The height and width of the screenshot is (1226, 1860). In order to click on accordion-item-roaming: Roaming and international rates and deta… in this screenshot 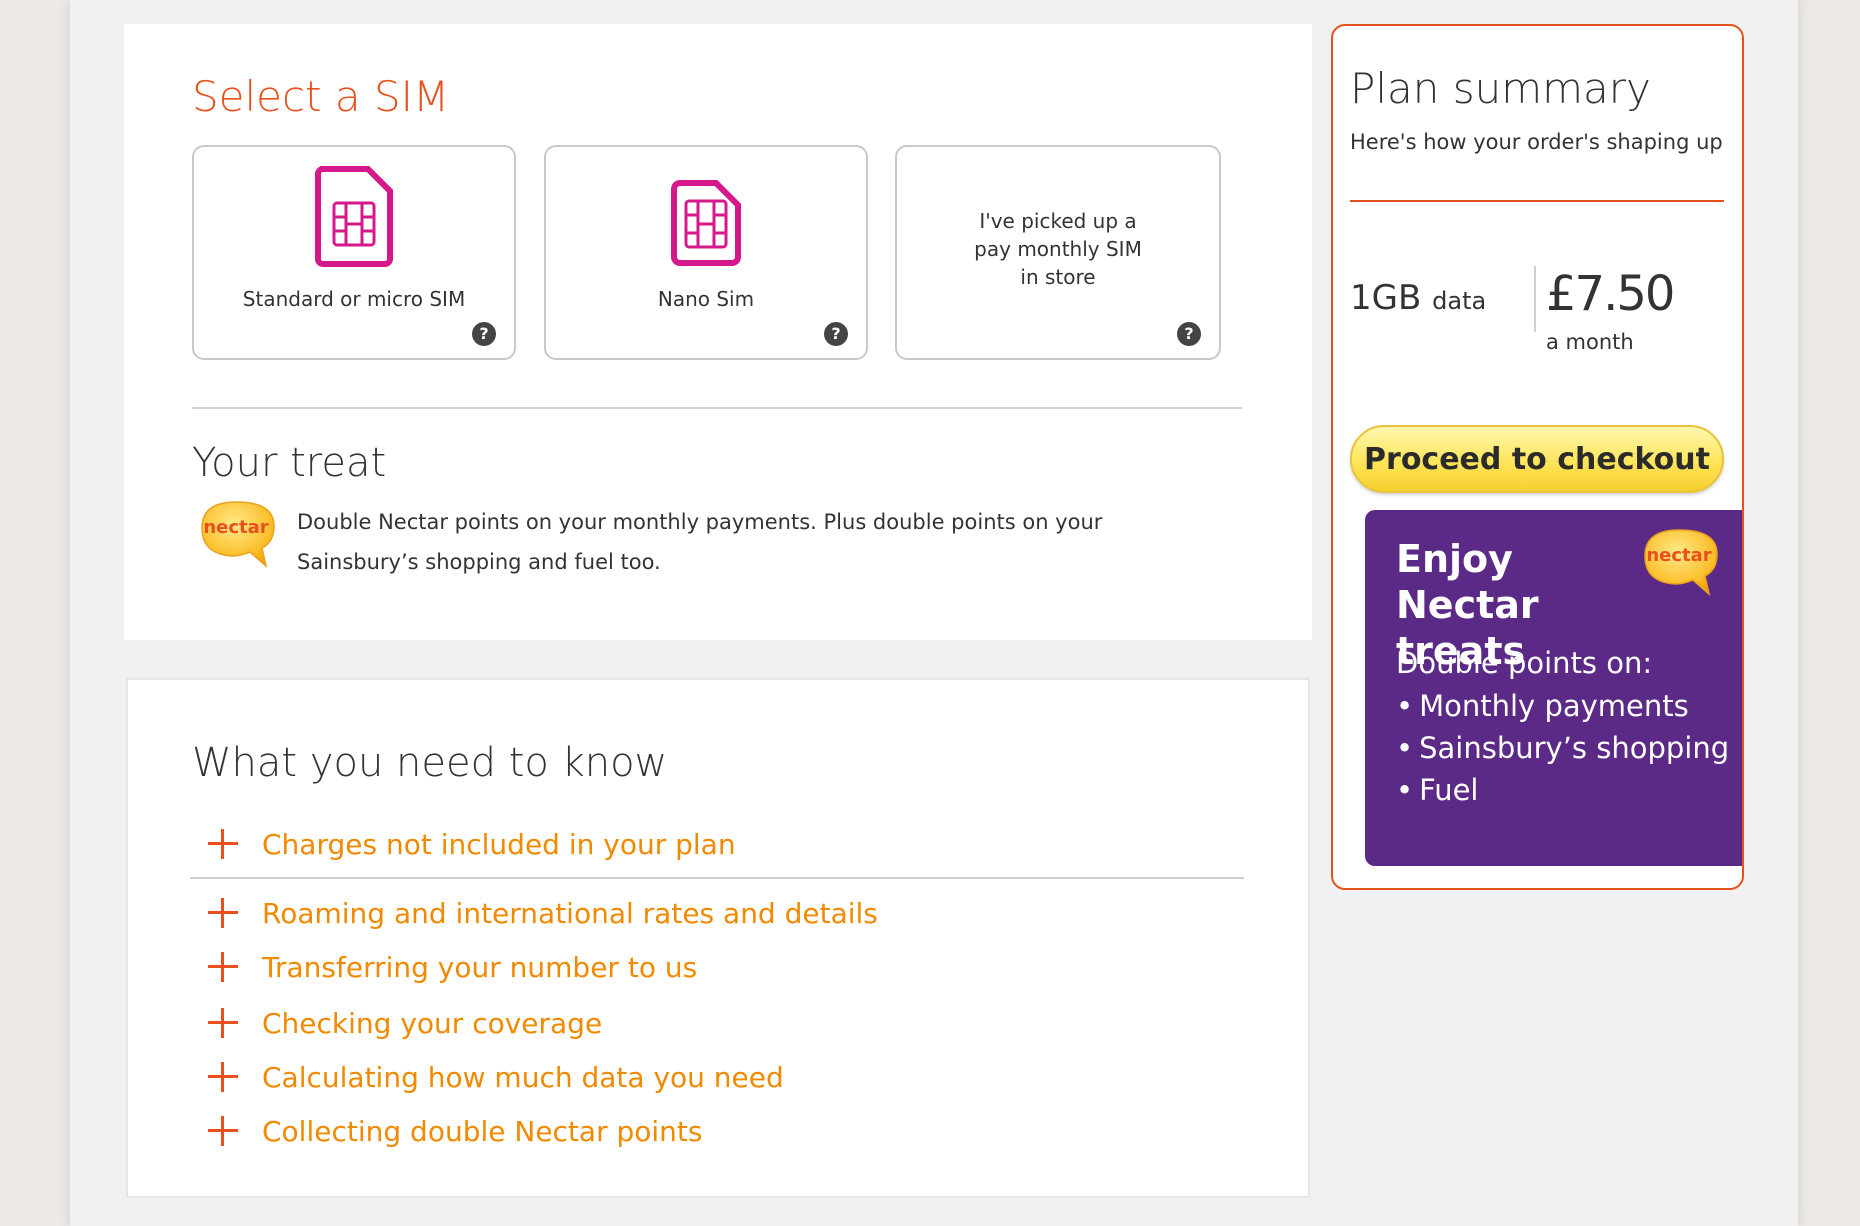, I will do `click(543, 913)`.